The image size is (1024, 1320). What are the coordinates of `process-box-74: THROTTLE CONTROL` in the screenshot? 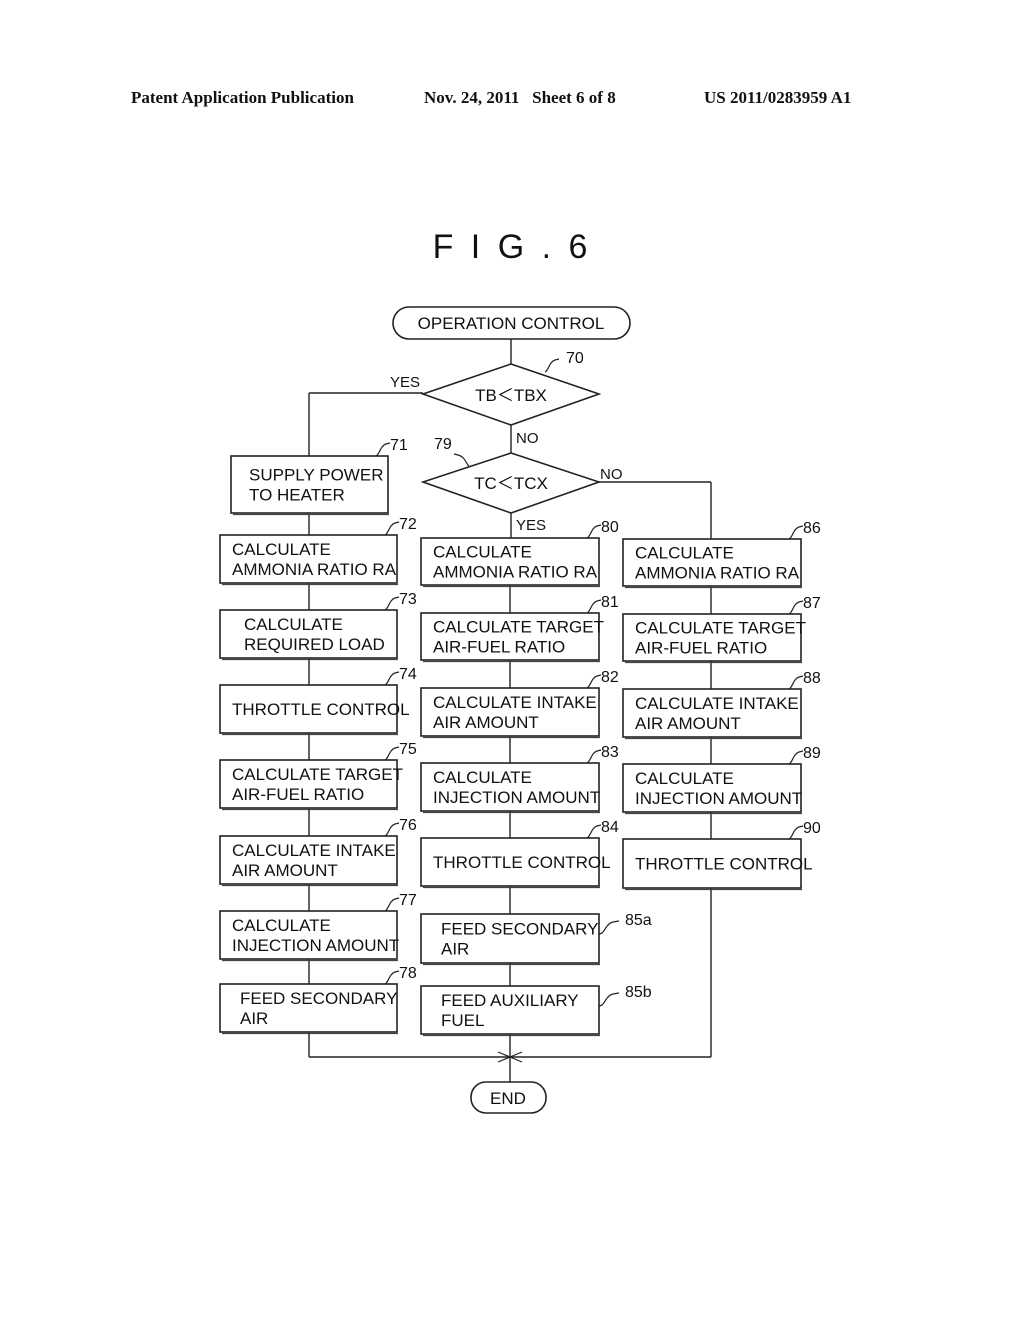 It's located at (314, 710).